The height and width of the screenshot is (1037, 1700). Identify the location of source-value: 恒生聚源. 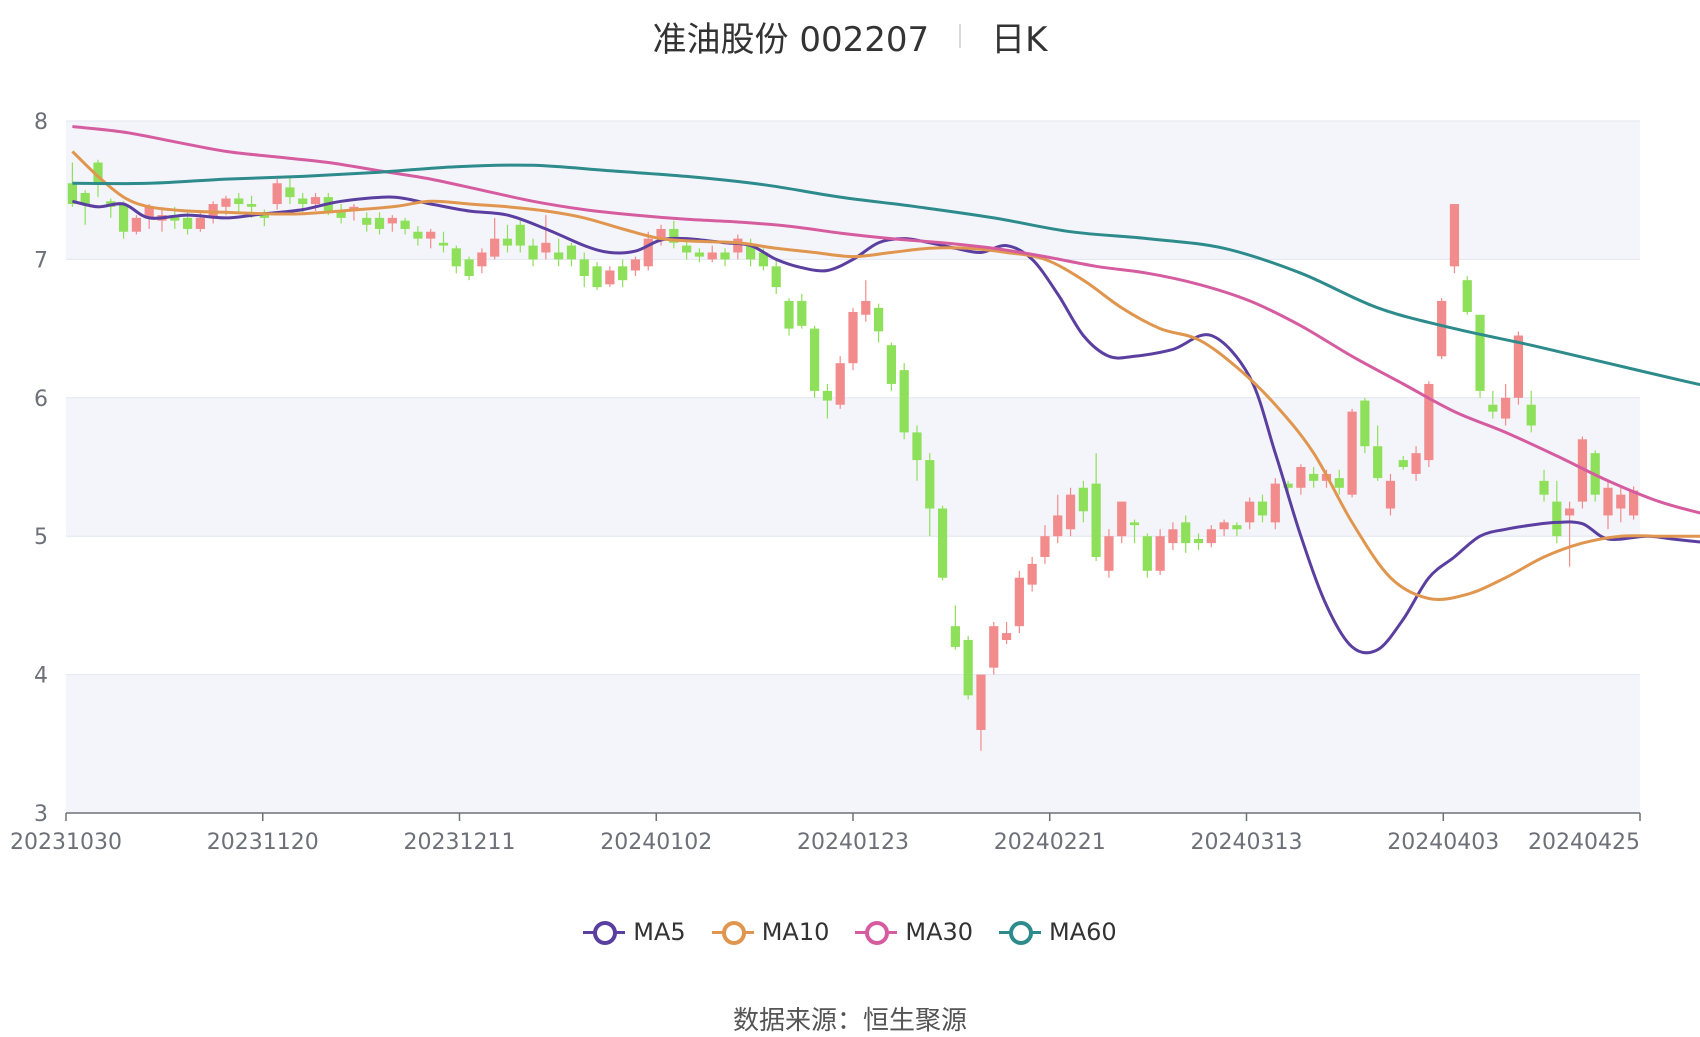
(915, 1021).